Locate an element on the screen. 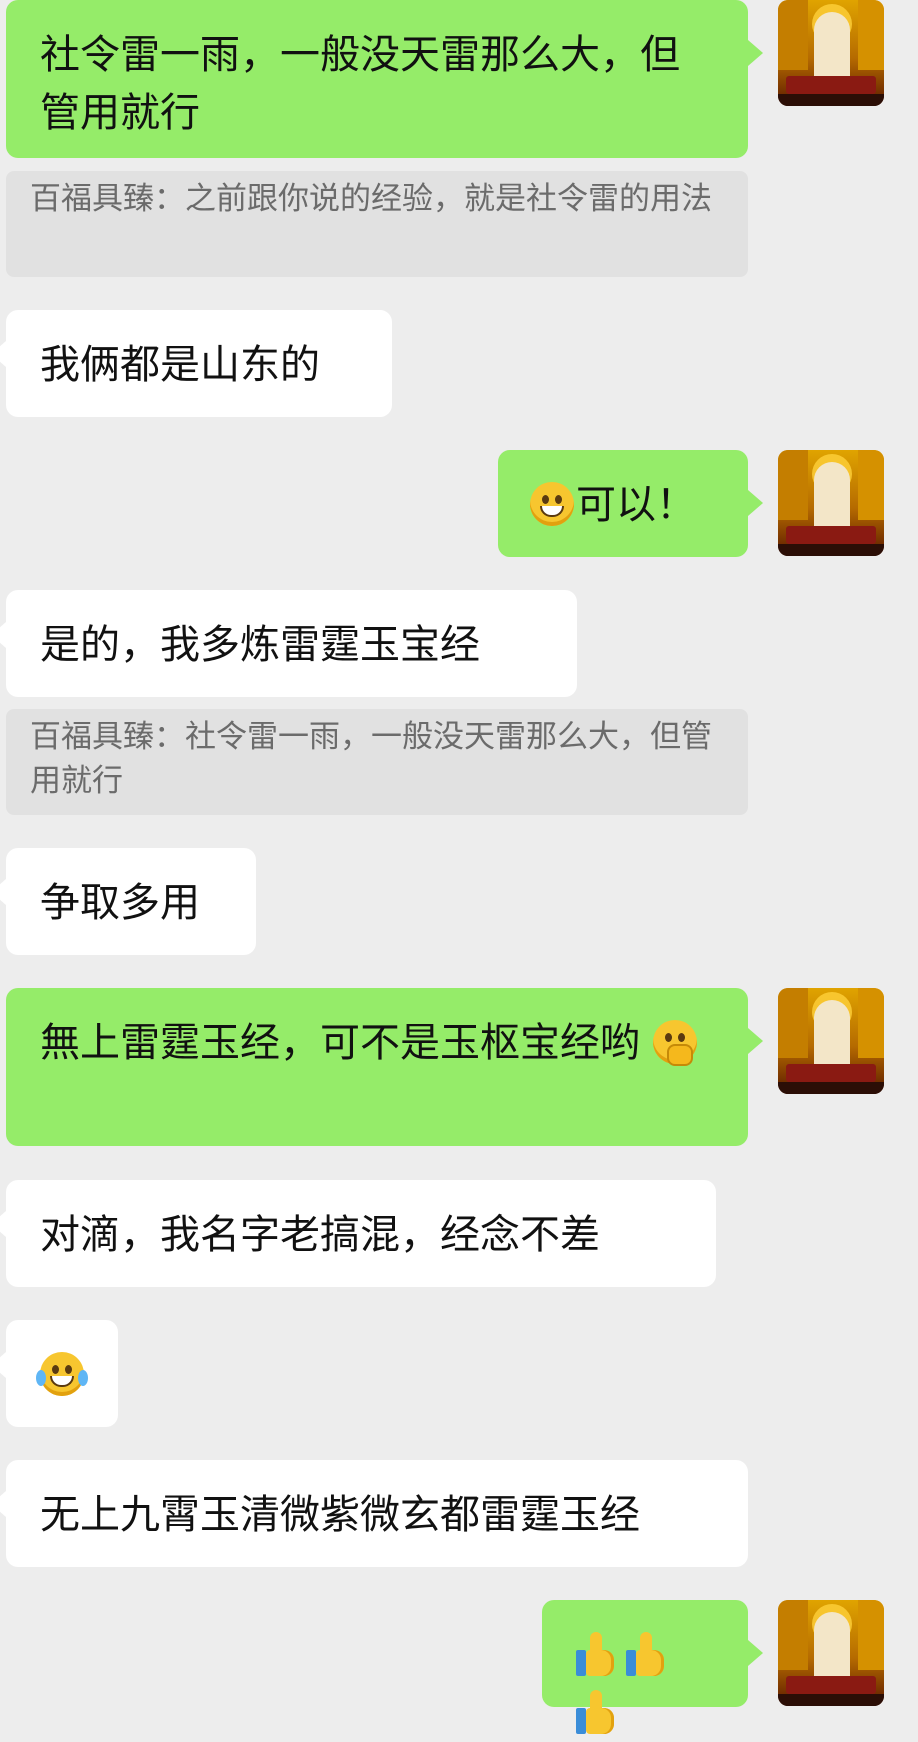 This screenshot has width=918, height=1742. quoted-text: 百福具臻：之前跟你说的经验，就是社令雷的用法 is located at coordinates (371, 199).